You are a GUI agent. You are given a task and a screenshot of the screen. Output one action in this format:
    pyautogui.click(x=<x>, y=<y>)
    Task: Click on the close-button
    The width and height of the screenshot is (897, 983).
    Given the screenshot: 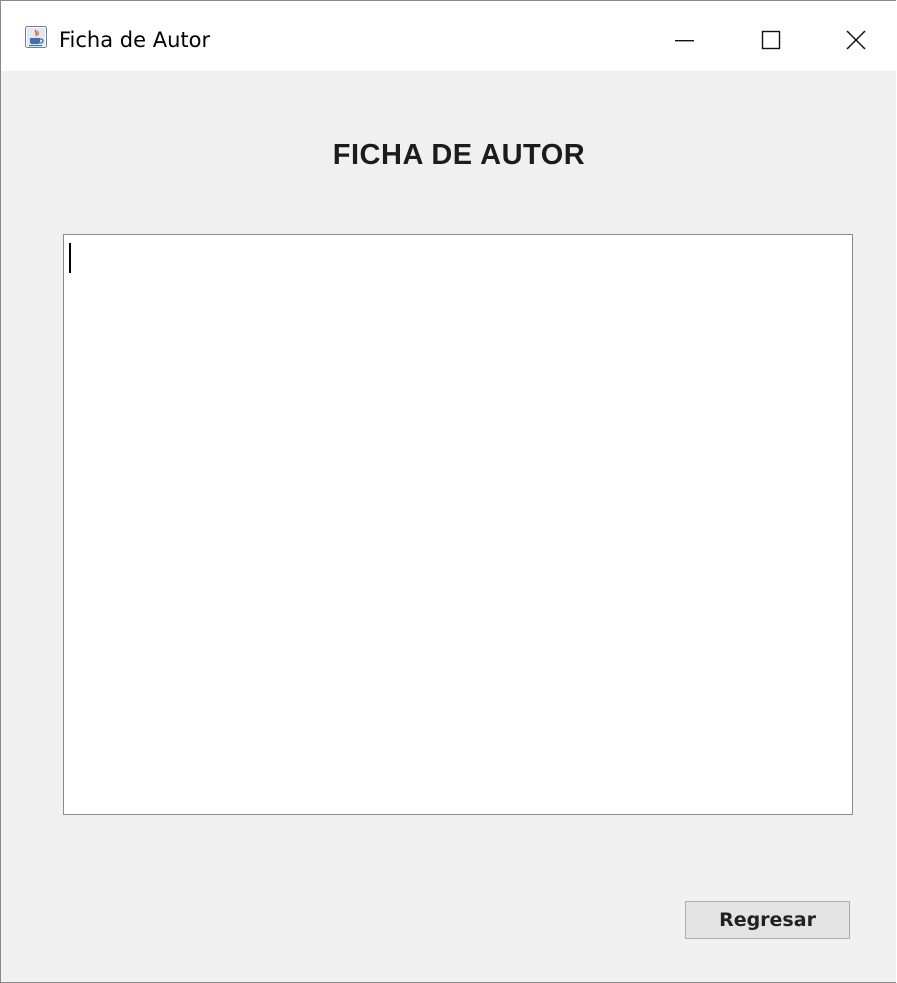 What is the action you would take?
    pyautogui.click(x=856, y=36)
    